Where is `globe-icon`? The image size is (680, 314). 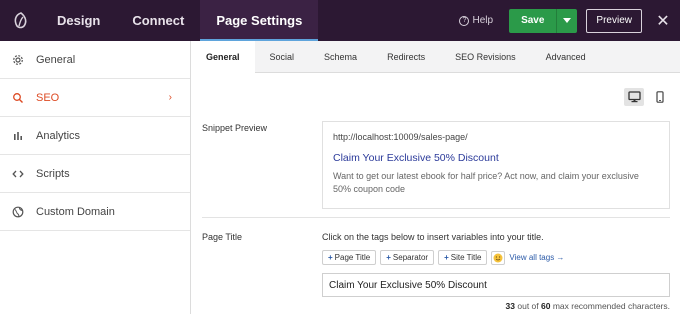 globe-icon is located at coordinates (18, 212).